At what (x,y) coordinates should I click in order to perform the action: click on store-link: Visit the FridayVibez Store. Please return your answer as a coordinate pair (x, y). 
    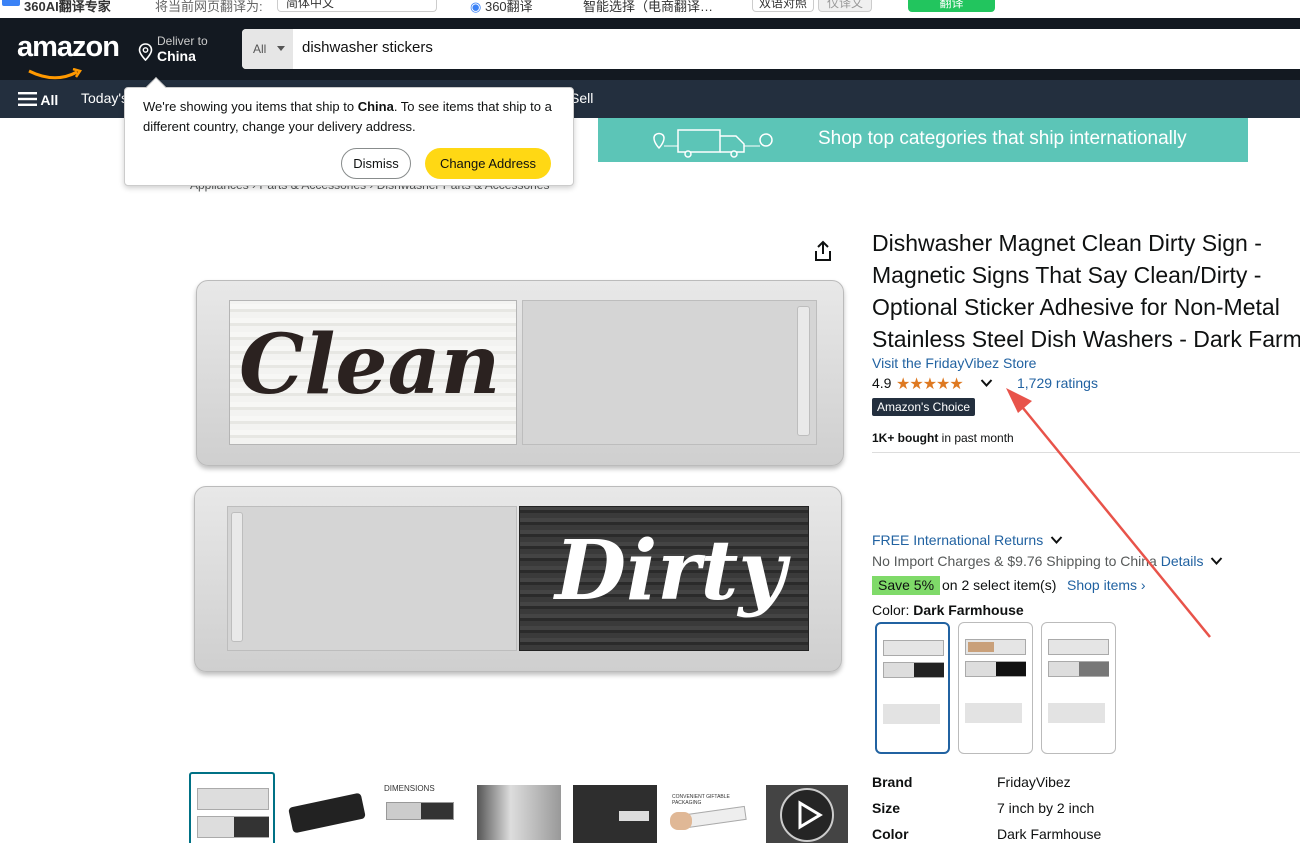
    Looking at the image, I should click on (954, 363).